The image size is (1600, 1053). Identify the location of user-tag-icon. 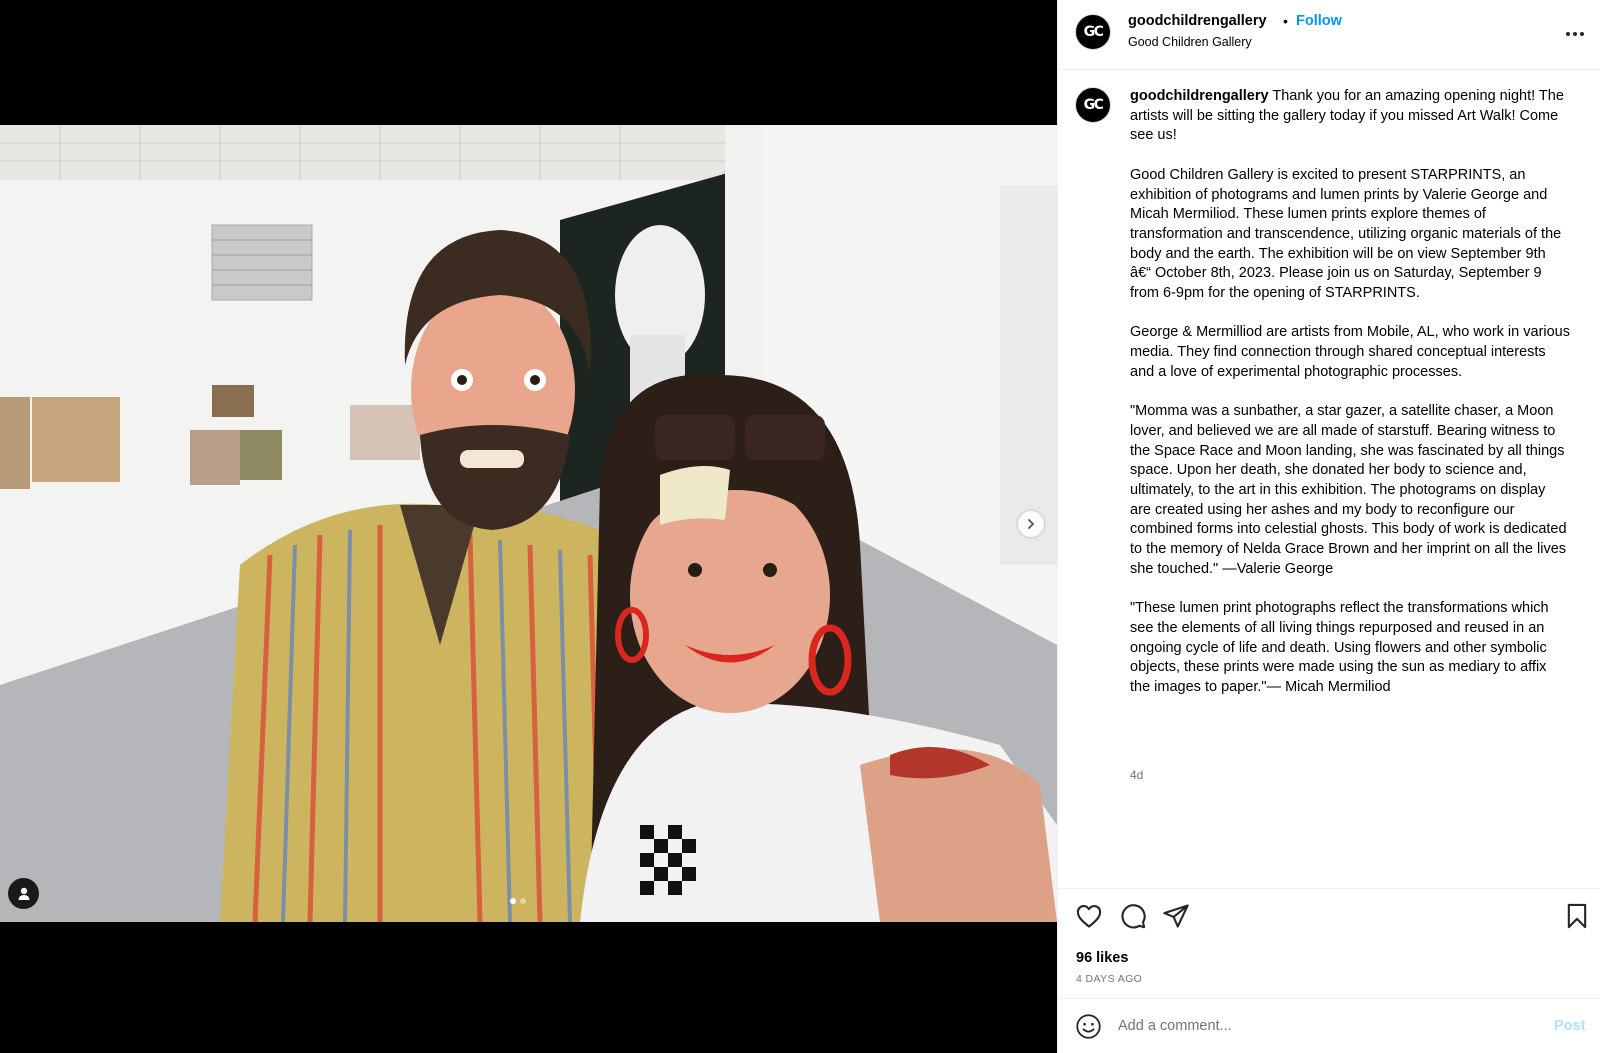
(23, 893).